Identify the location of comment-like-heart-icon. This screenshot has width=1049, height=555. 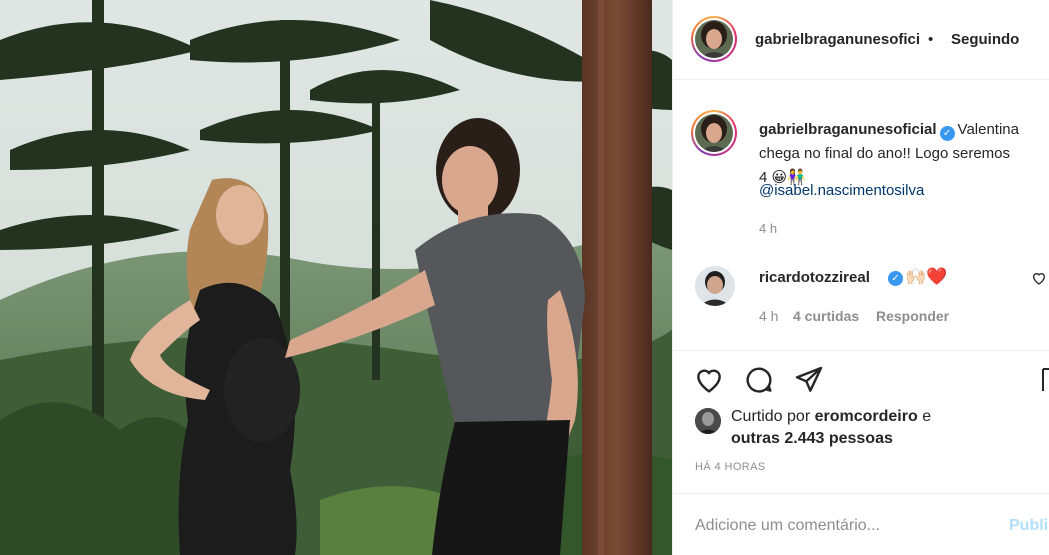
(1040, 280).